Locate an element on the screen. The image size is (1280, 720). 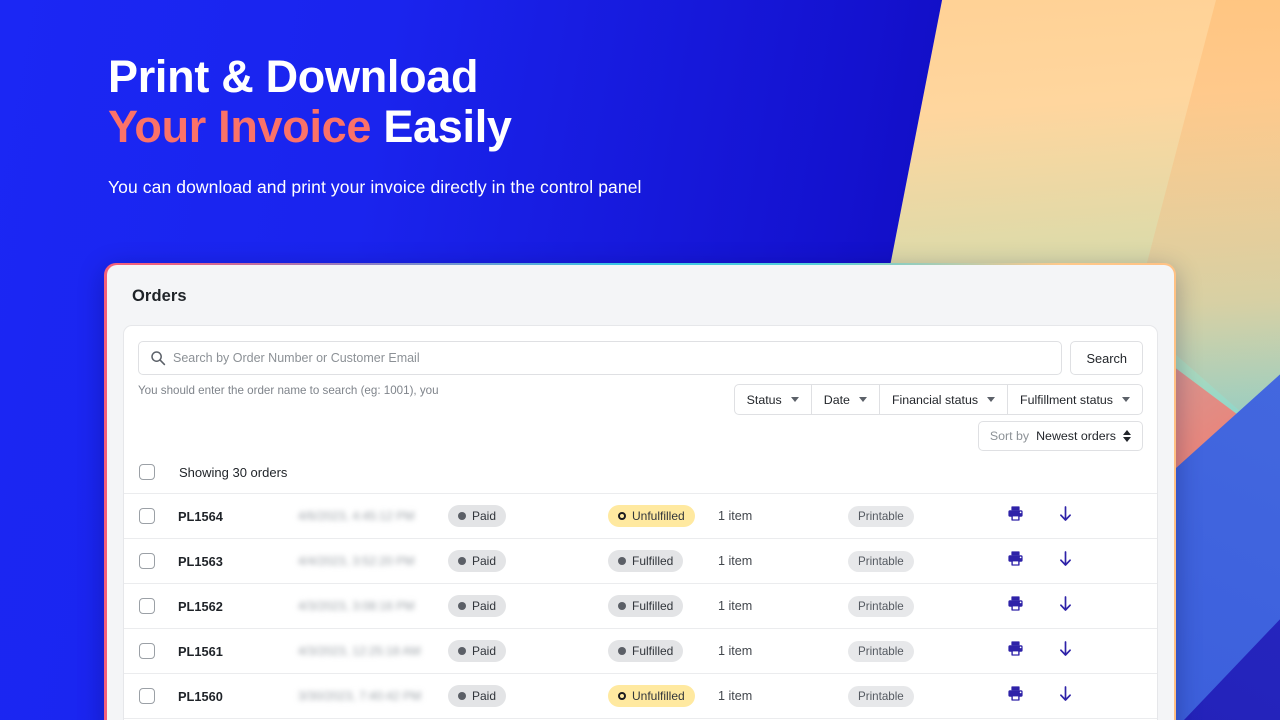
filter-fulfillment-status: Fulfillment status is located at coordinates (1075, 399).